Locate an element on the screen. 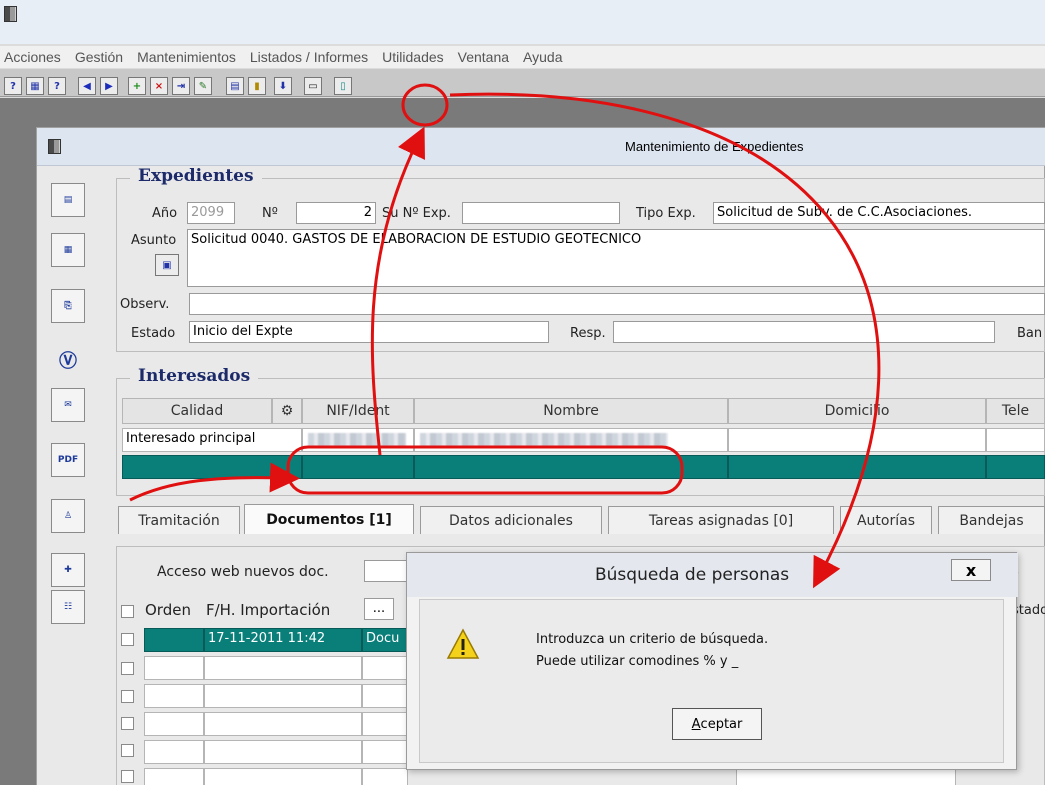  new-row-nif is located at coordinates (358, 467).